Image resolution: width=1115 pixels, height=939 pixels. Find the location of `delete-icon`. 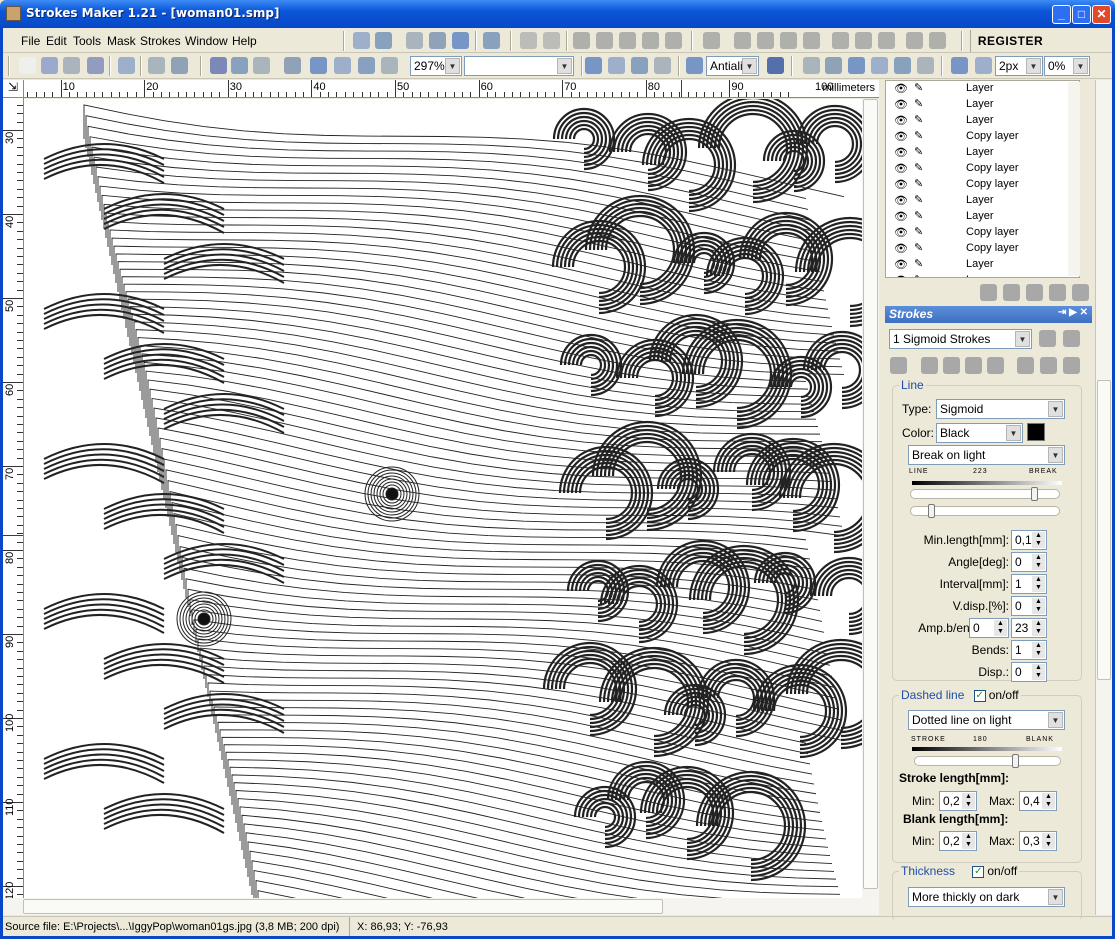

delete-icon is located at coordinates (673, 40).